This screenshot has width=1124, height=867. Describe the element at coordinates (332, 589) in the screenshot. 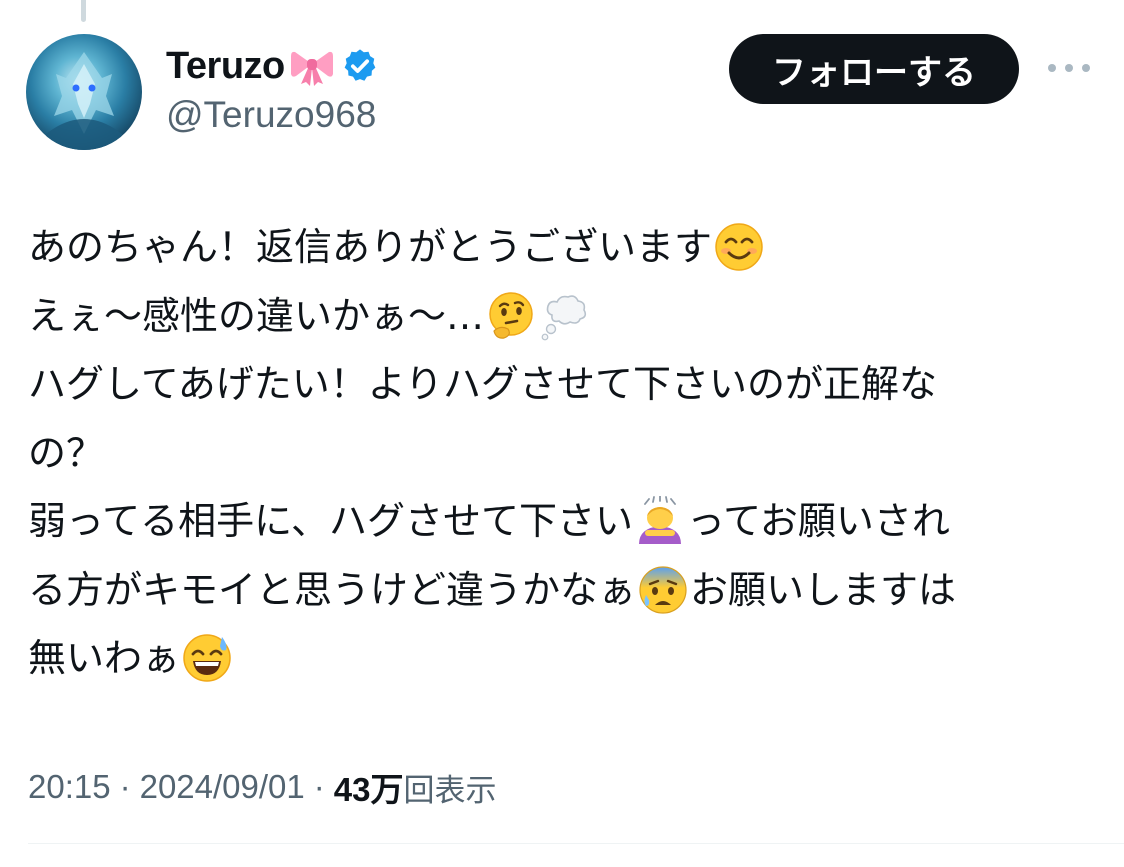

I see `tweet-line-text: る方がキモイと思うけど違うかなぁ` at that location.